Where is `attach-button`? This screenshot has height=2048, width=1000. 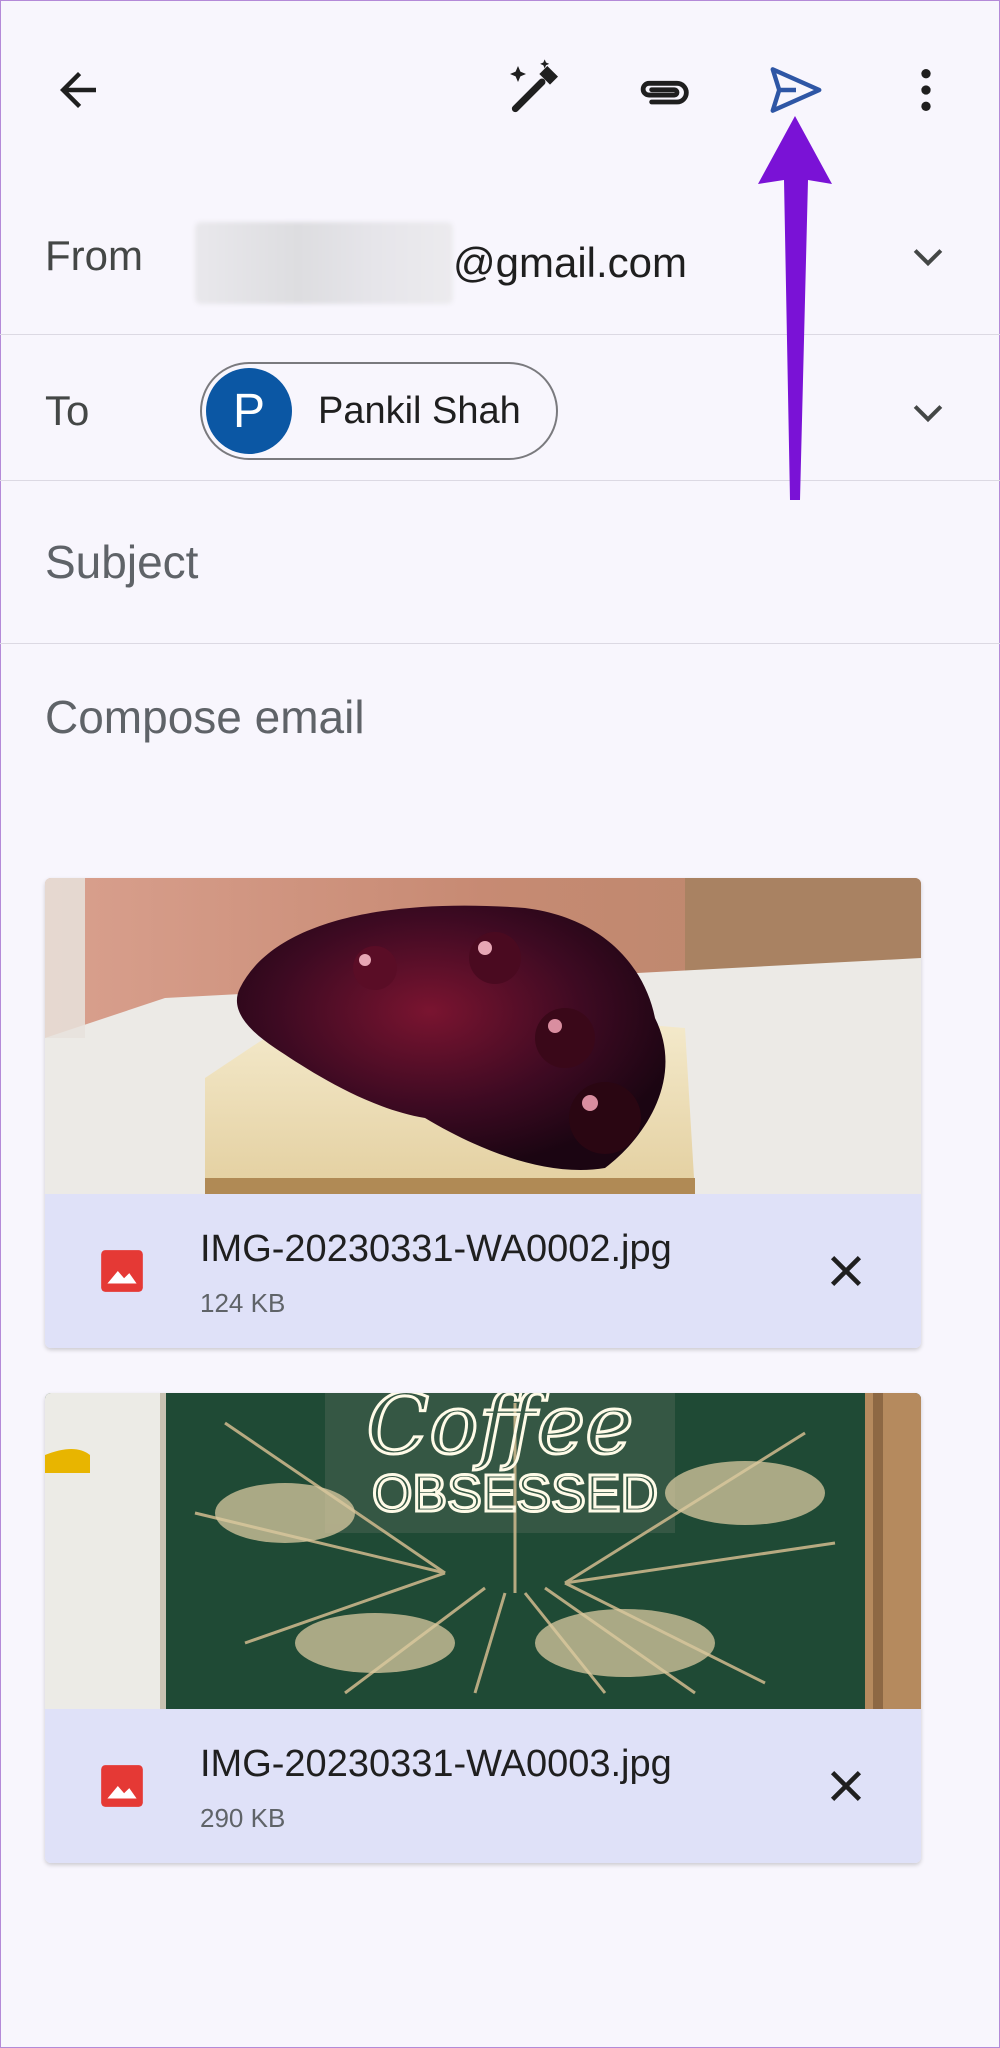 attach-button is located at coordinates (665, 90).